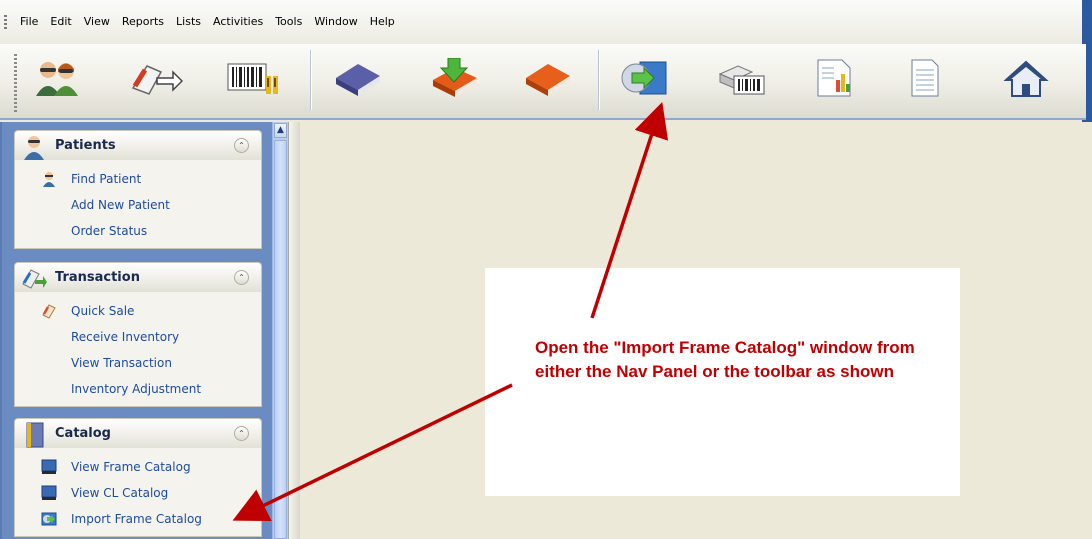 The height and width of the screenshot is (539, 1092). Describe the element at coordinates (335, 22) in the screenshot. I see `menu-window: Window` at that location.